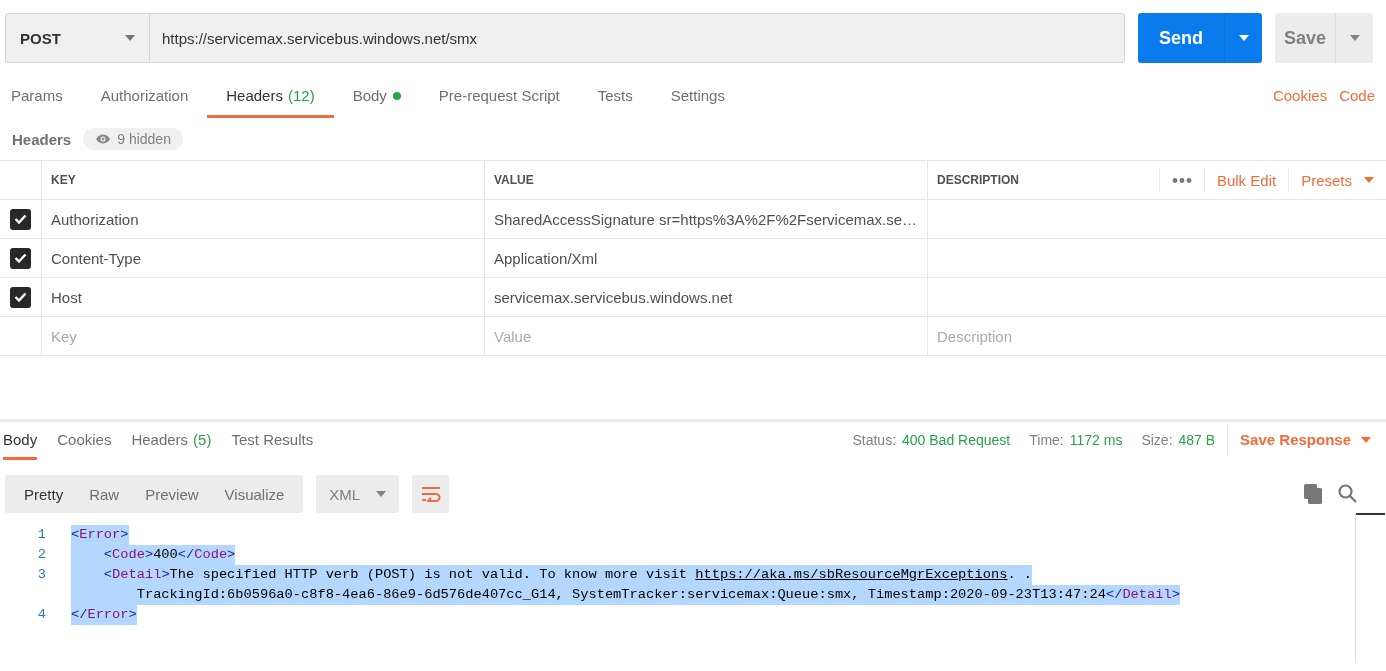 This screenshot has width=1386, height=671. Describe the element at coordinates (96, 258) in the screenshot. I see `header-key: Content-Type` at that location.